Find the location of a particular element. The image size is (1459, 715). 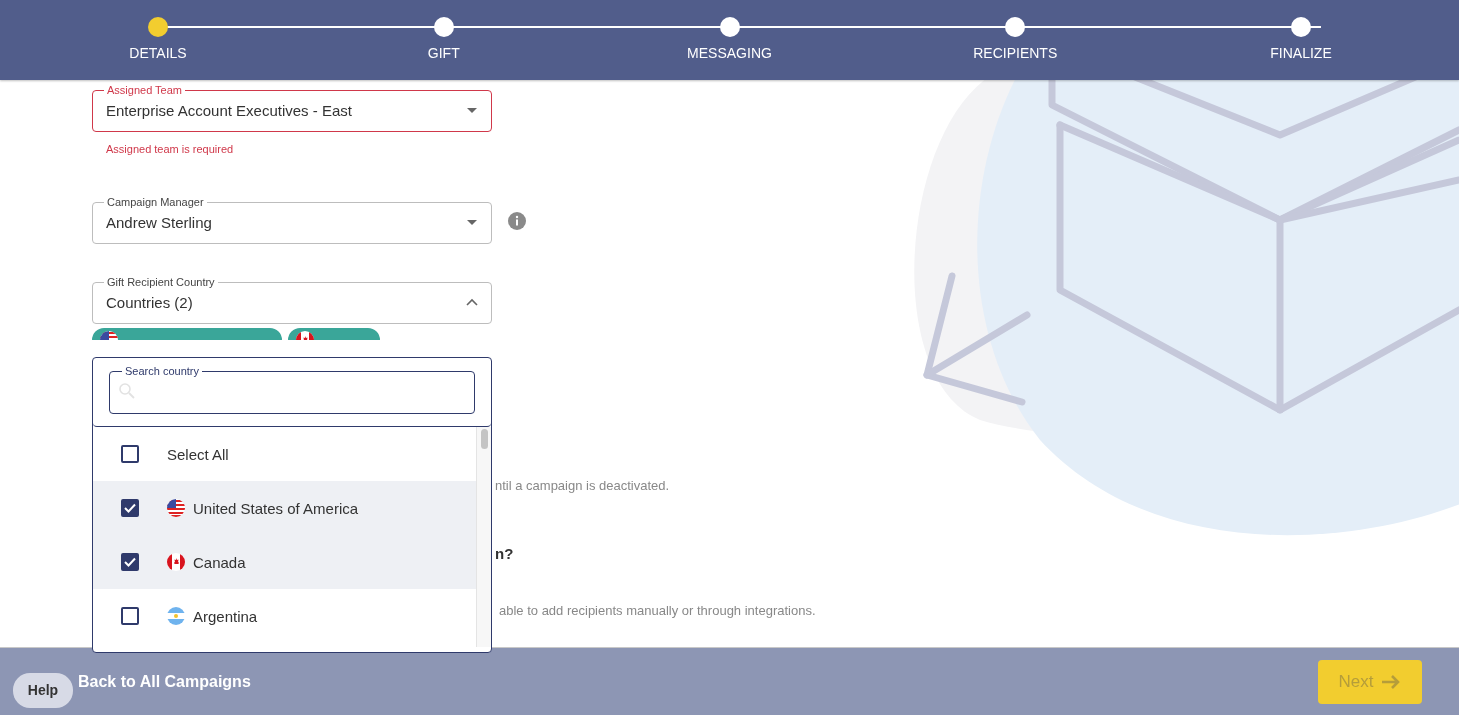

step-label: GIFT is located at coordinates (443, 53).